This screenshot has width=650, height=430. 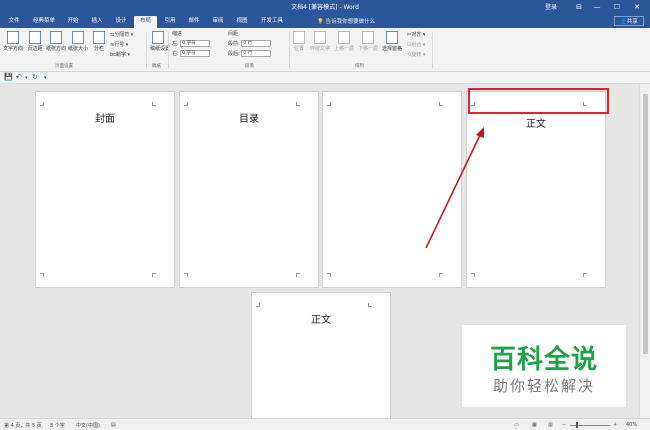 What do you see at coordinates (480, 132) in the screenshot?
I see `arrow-head` at bounding box center [480, 132].